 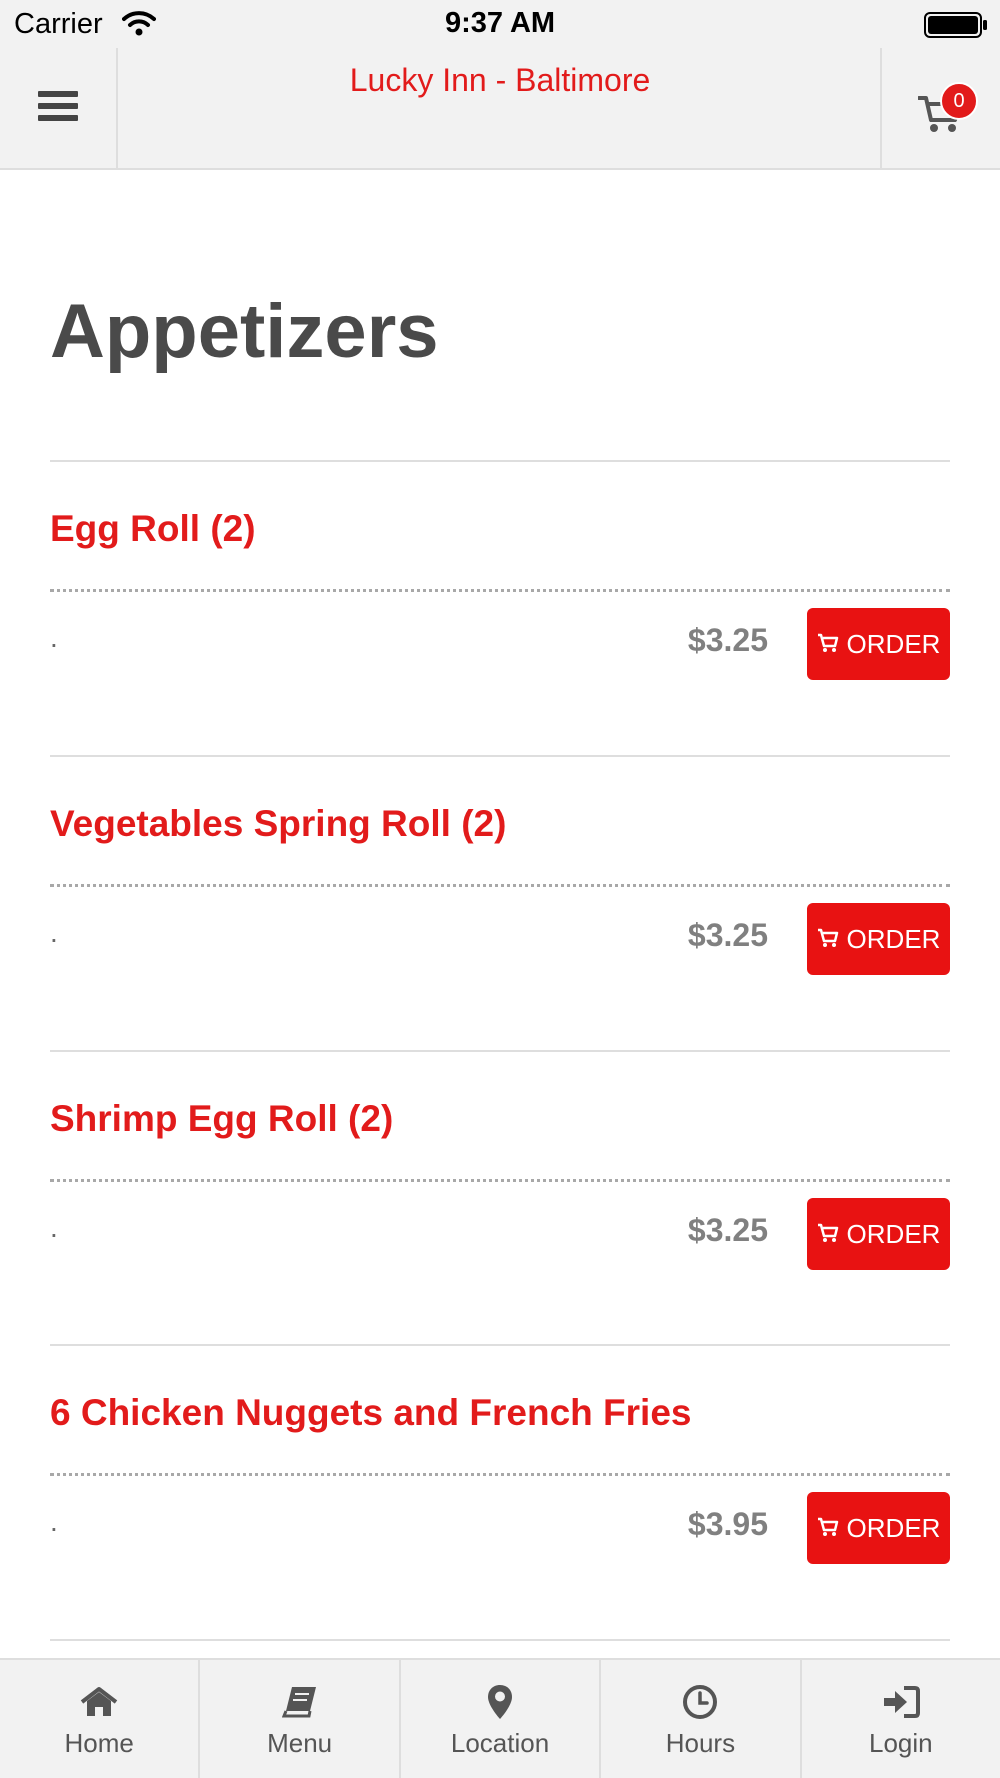 I want to click on tab-home: Home, so click(x=100, y=1719).